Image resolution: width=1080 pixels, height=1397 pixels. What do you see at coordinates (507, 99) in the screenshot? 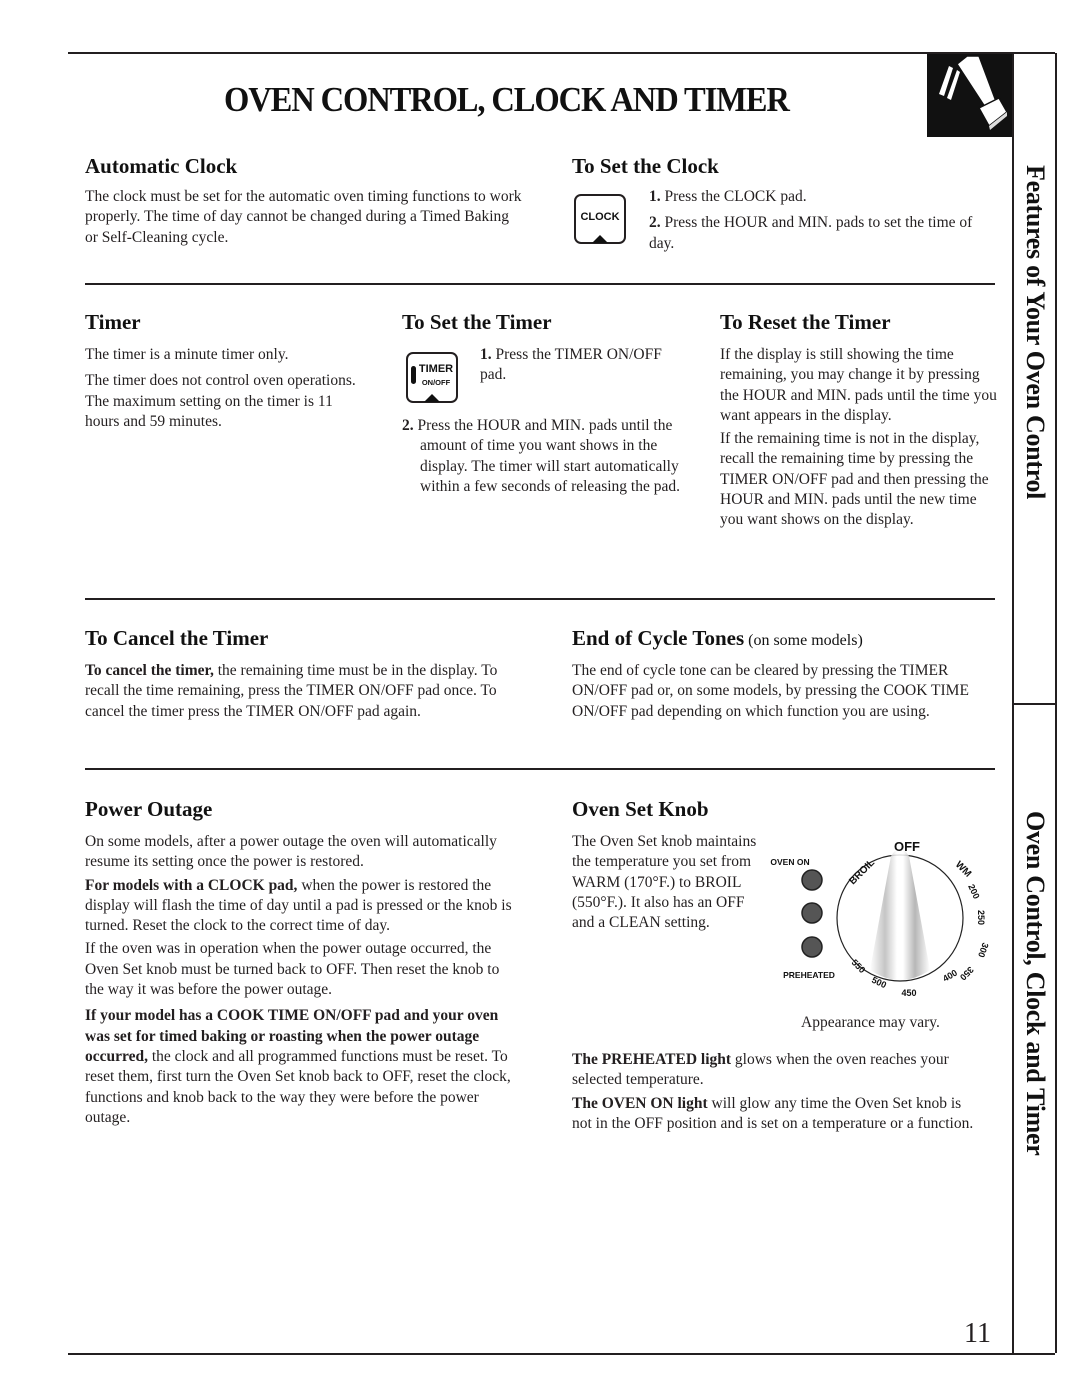
I see `page-title: OVEN CONTROL, CLOCK AND TIMER` at bounding box center [507, 99].